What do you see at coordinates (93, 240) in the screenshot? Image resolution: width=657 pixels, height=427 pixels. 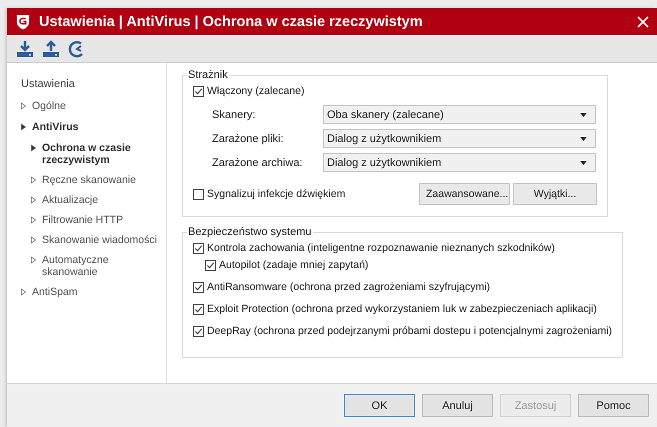 I see `tree-item: Skanowanie wiadomości` at bounding box center [93, 240].